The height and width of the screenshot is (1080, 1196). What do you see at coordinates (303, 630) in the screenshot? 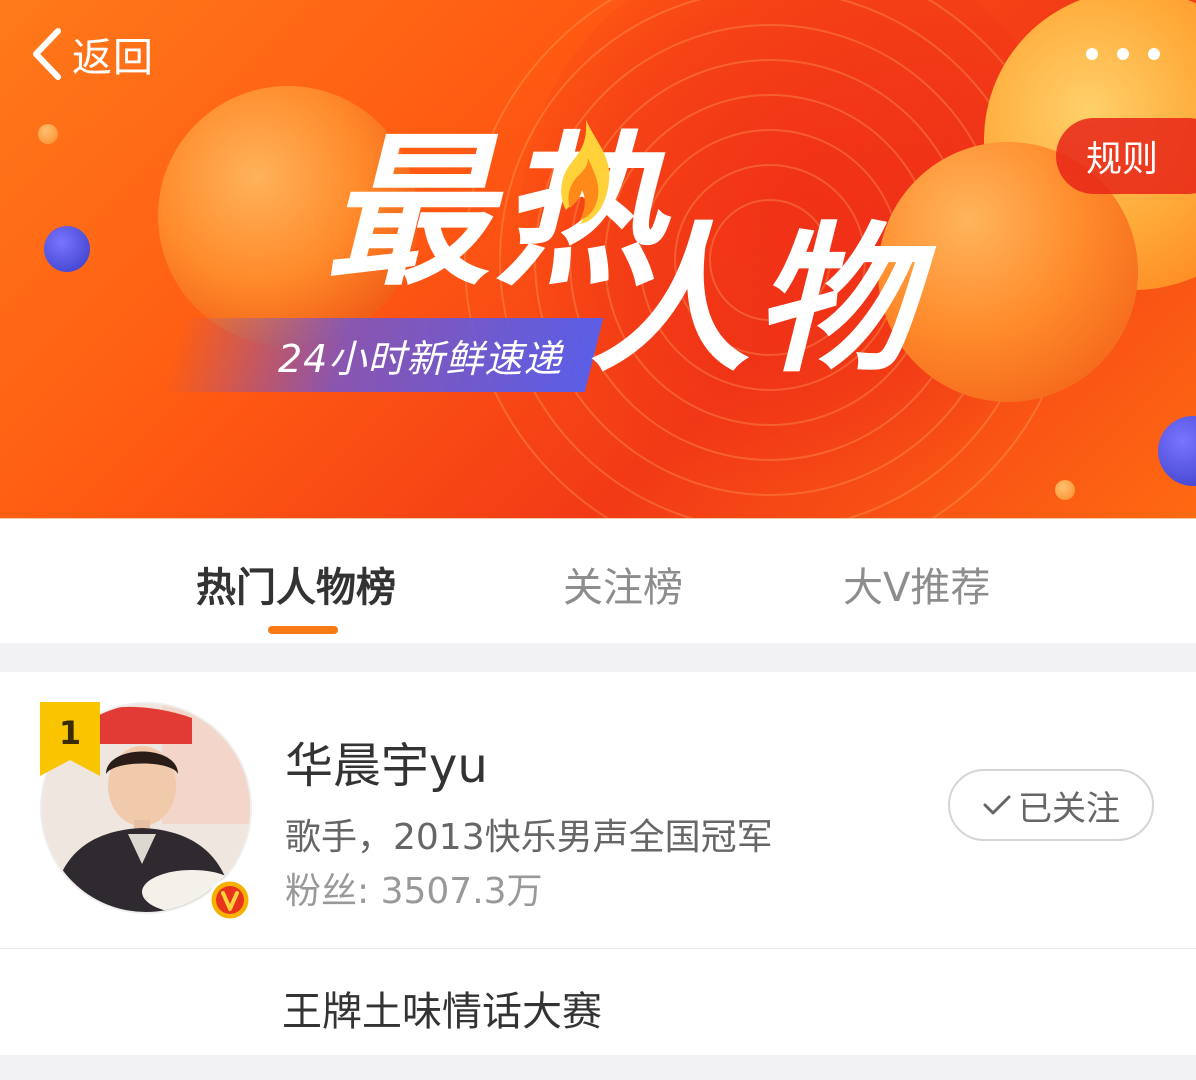
I see `active-tab-indicator` at bounding box center [303, 630].